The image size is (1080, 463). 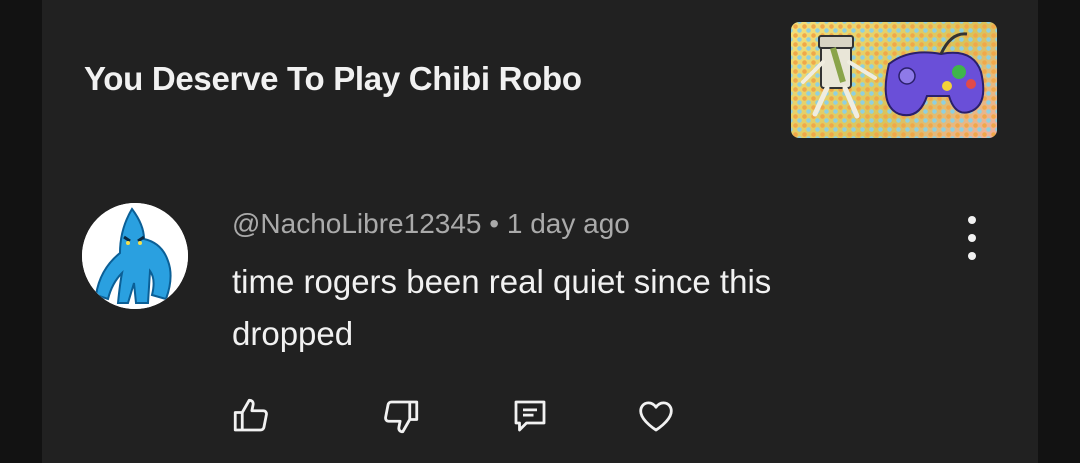 What do you see at coordinates (568, 223) in the screenshot?
I see `comment-timestamp: 1 day ago` at bounding box center [568, 223].